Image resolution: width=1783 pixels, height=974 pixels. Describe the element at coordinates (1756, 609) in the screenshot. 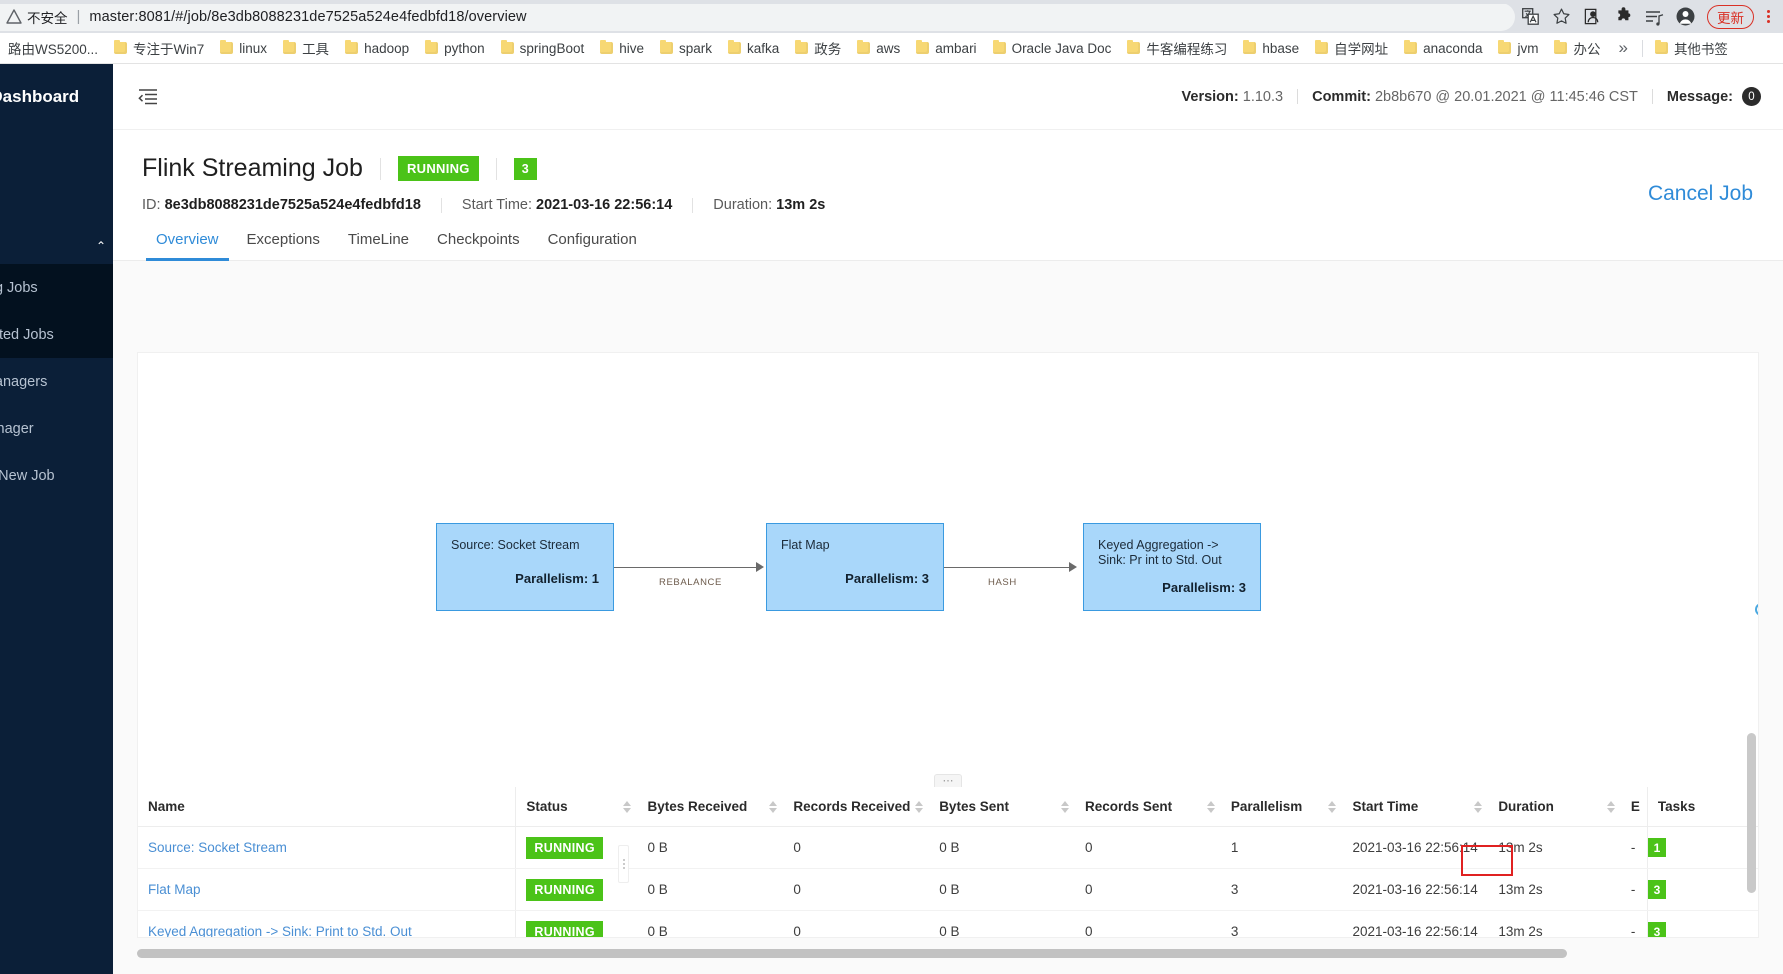

I see `plan-zoom-handle` at that location.